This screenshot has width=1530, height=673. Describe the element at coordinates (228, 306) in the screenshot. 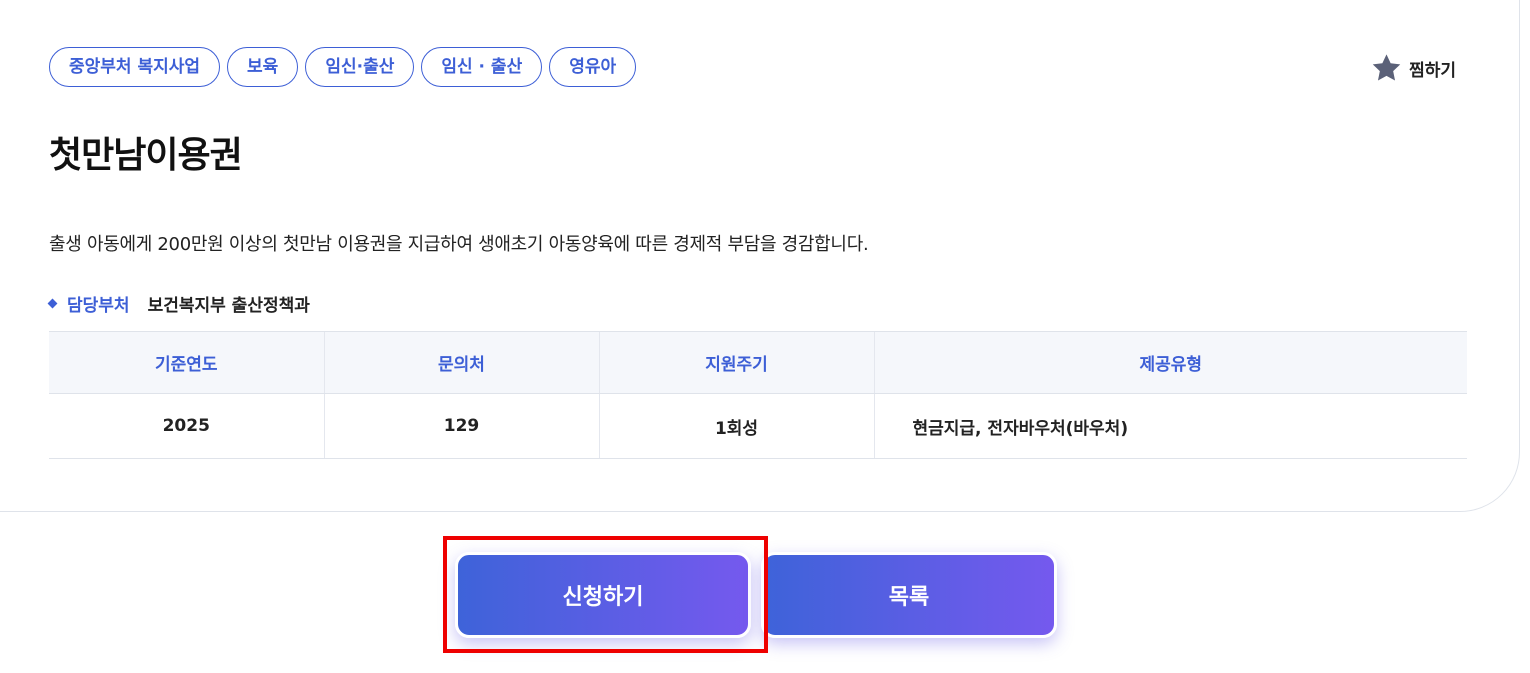

I see `department-value: 보건복지부 출산정책과` at that location.